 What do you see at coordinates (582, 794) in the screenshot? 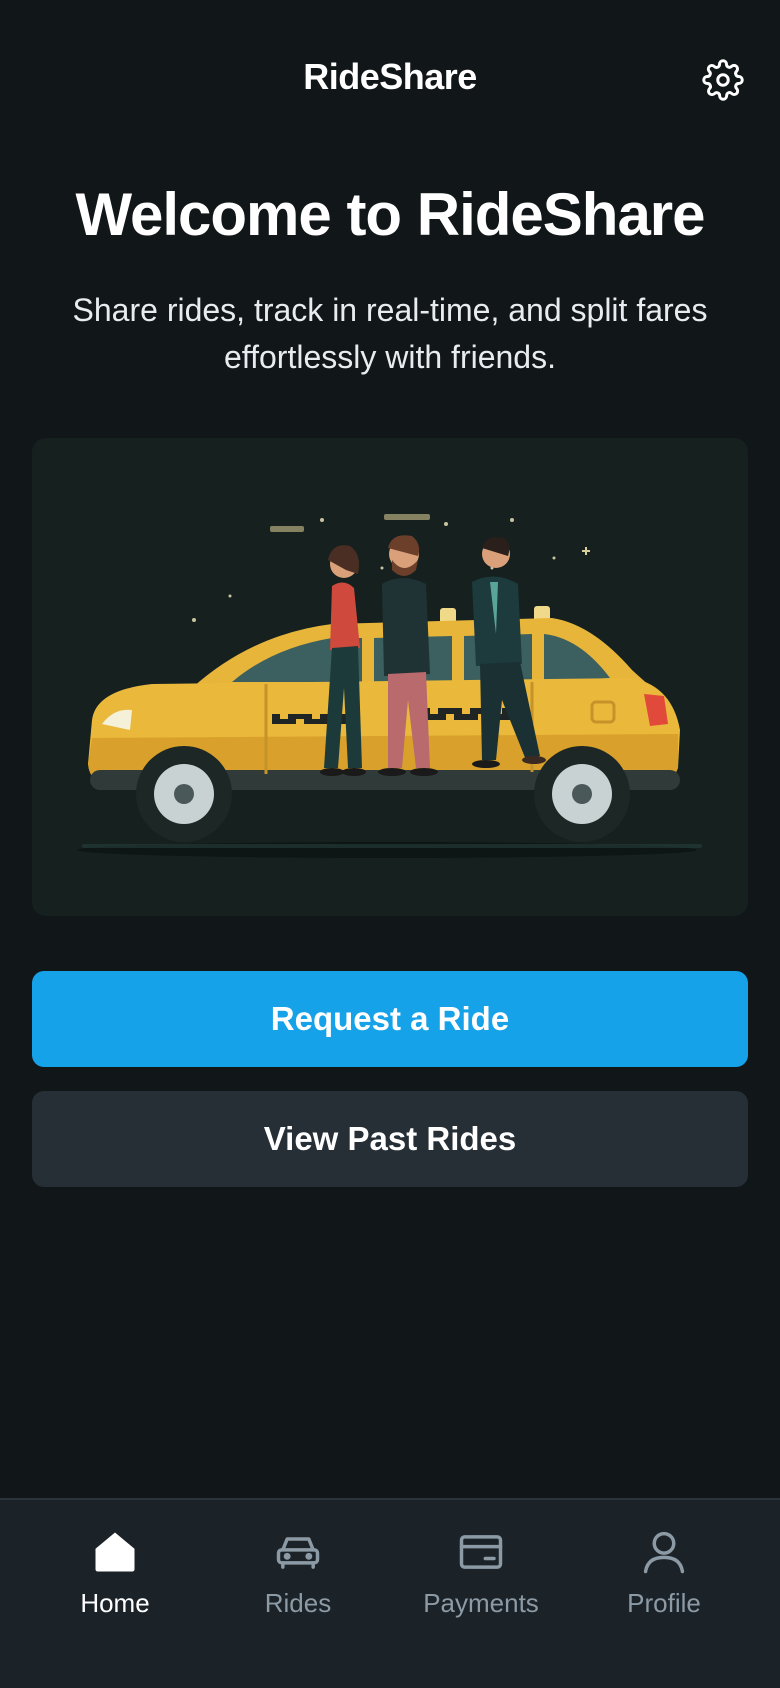
I see `wheel-rear` at bounding box center [582, 794].